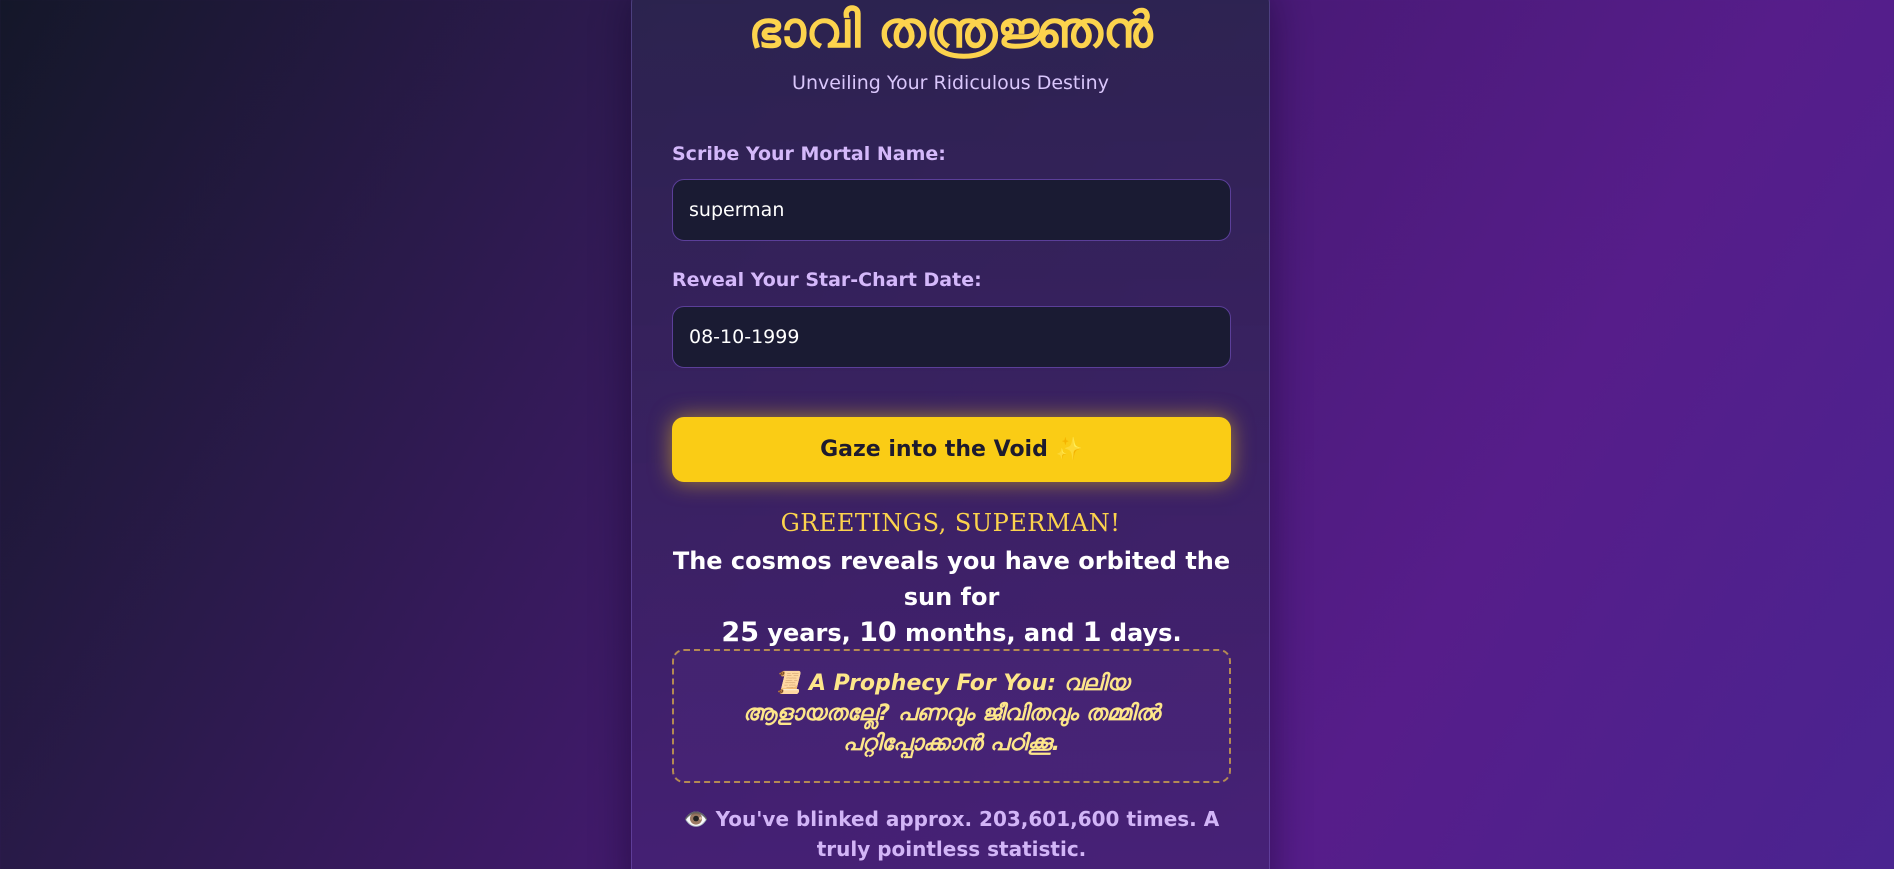 The height and width of the screenshot is (869, 1894). I want to click on orbit-years: 25, so click(740, 632).